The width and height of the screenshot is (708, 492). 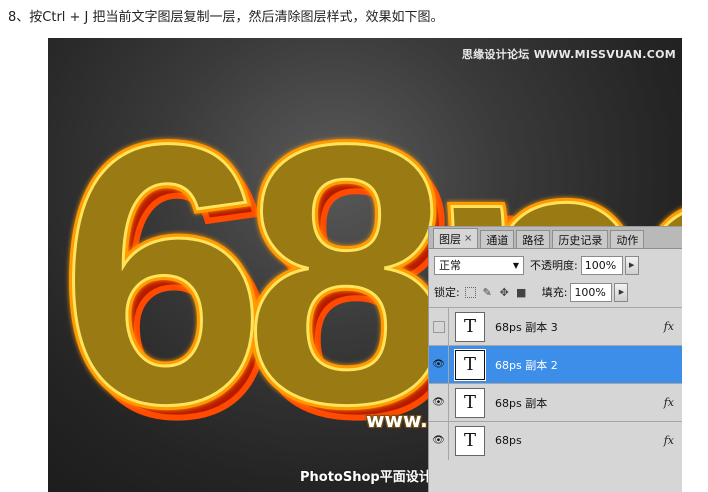 I want to click on layer-row: T 68ps 副本 3 fx, so click(x=555, y=326).